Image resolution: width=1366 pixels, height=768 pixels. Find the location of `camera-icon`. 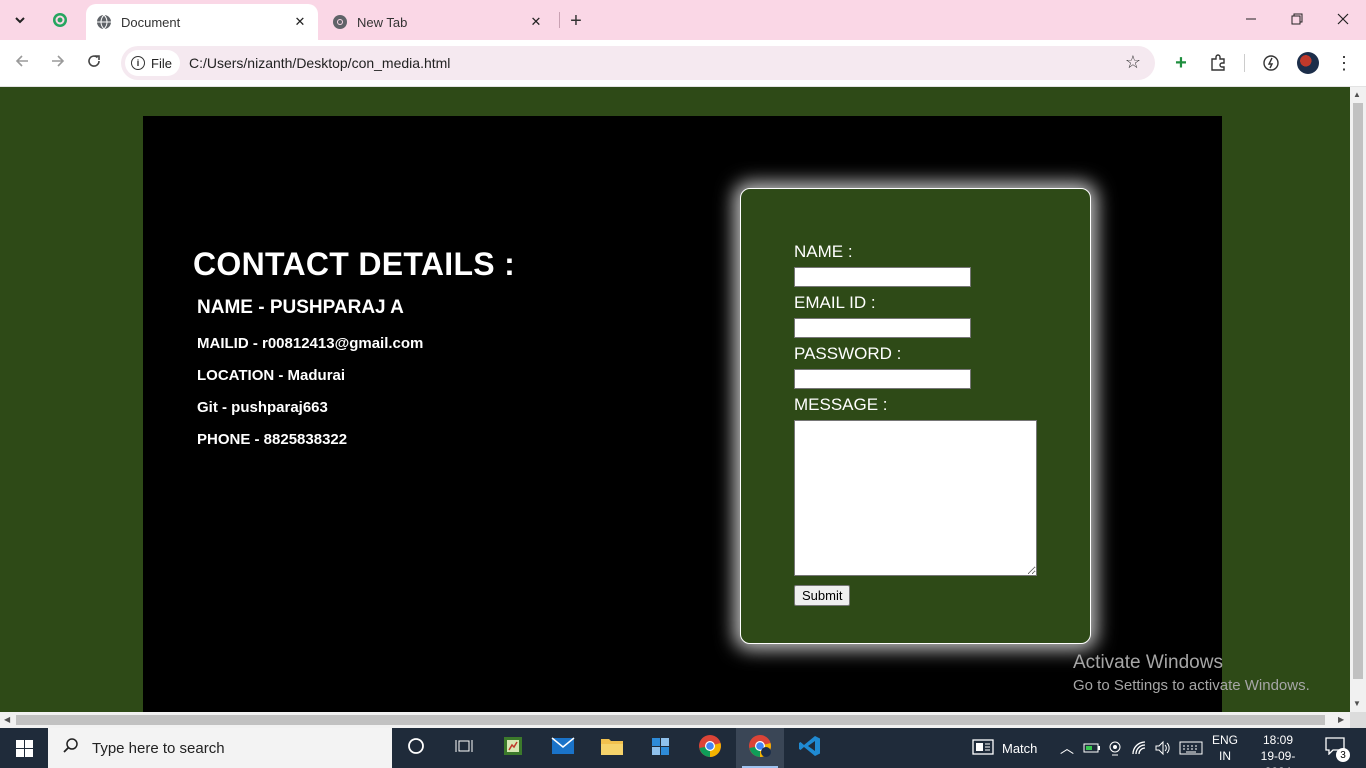

camera-icon is located at coordinates (1115, 748).